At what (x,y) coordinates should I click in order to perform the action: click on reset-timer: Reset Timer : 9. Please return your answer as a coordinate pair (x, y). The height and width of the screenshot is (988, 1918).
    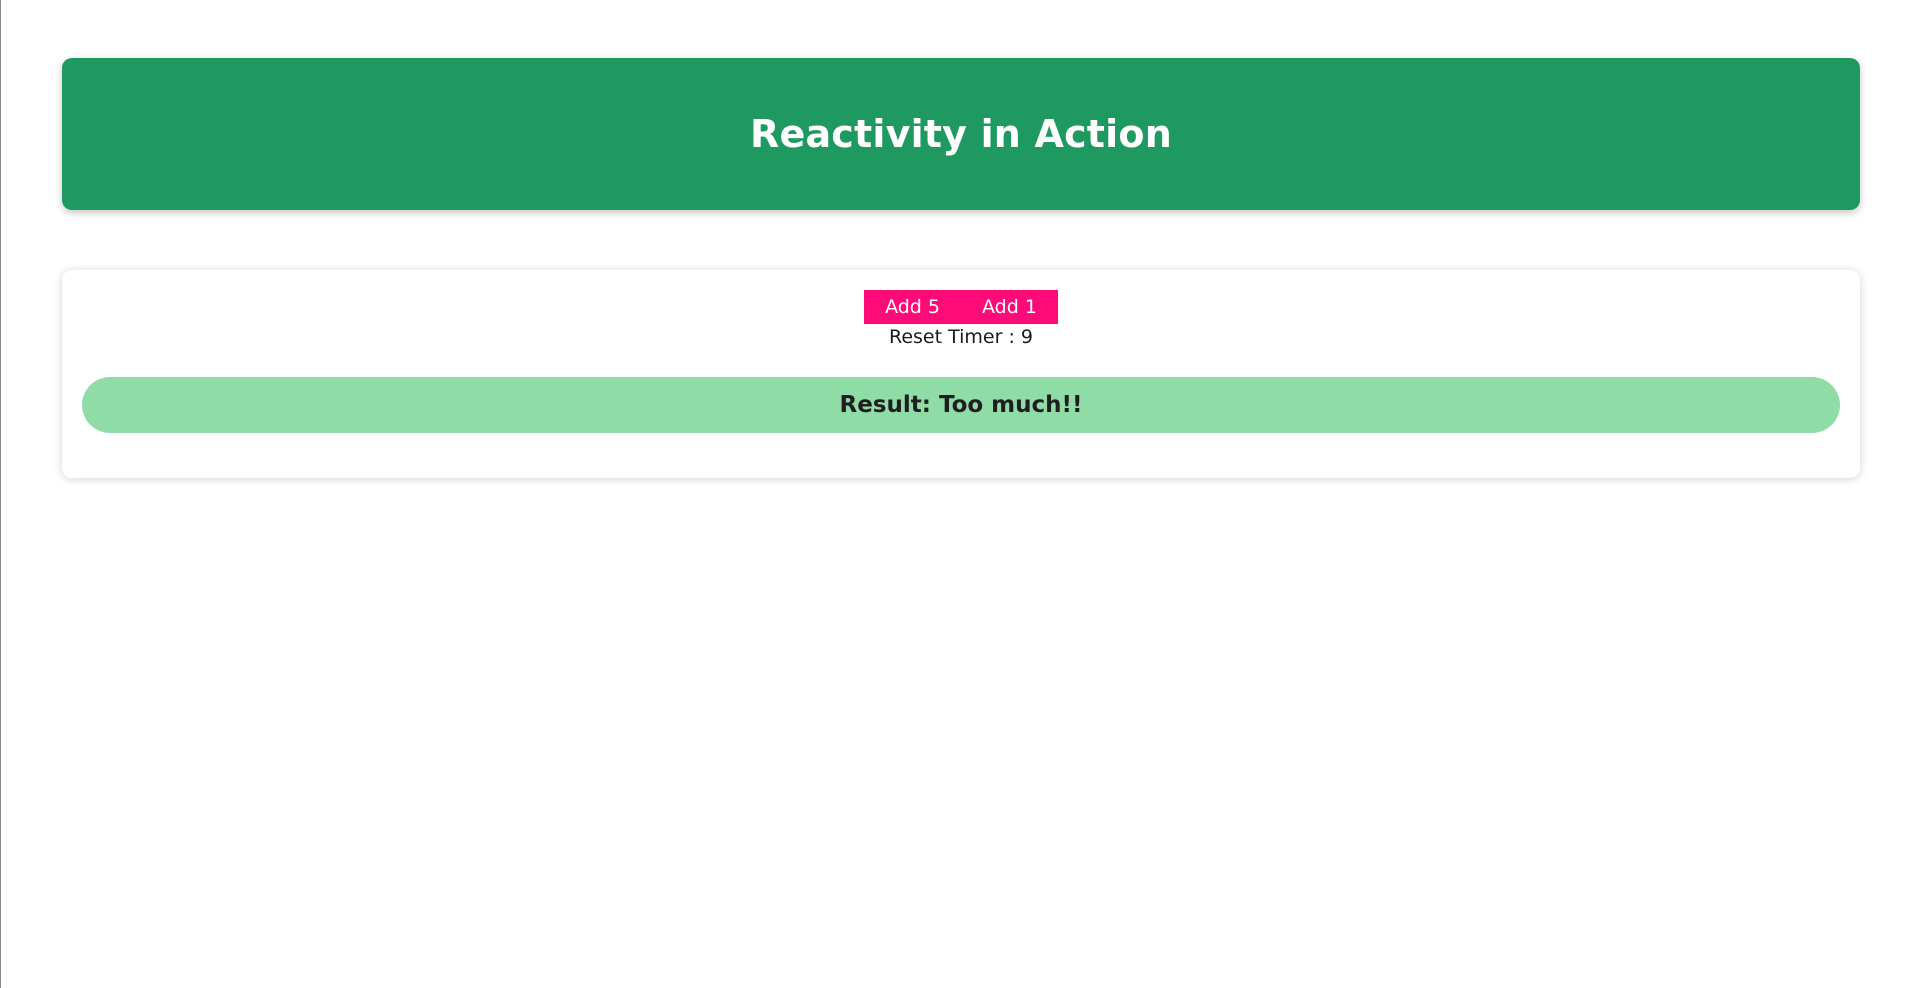
    Looking at the image, I should click on (961, 337).